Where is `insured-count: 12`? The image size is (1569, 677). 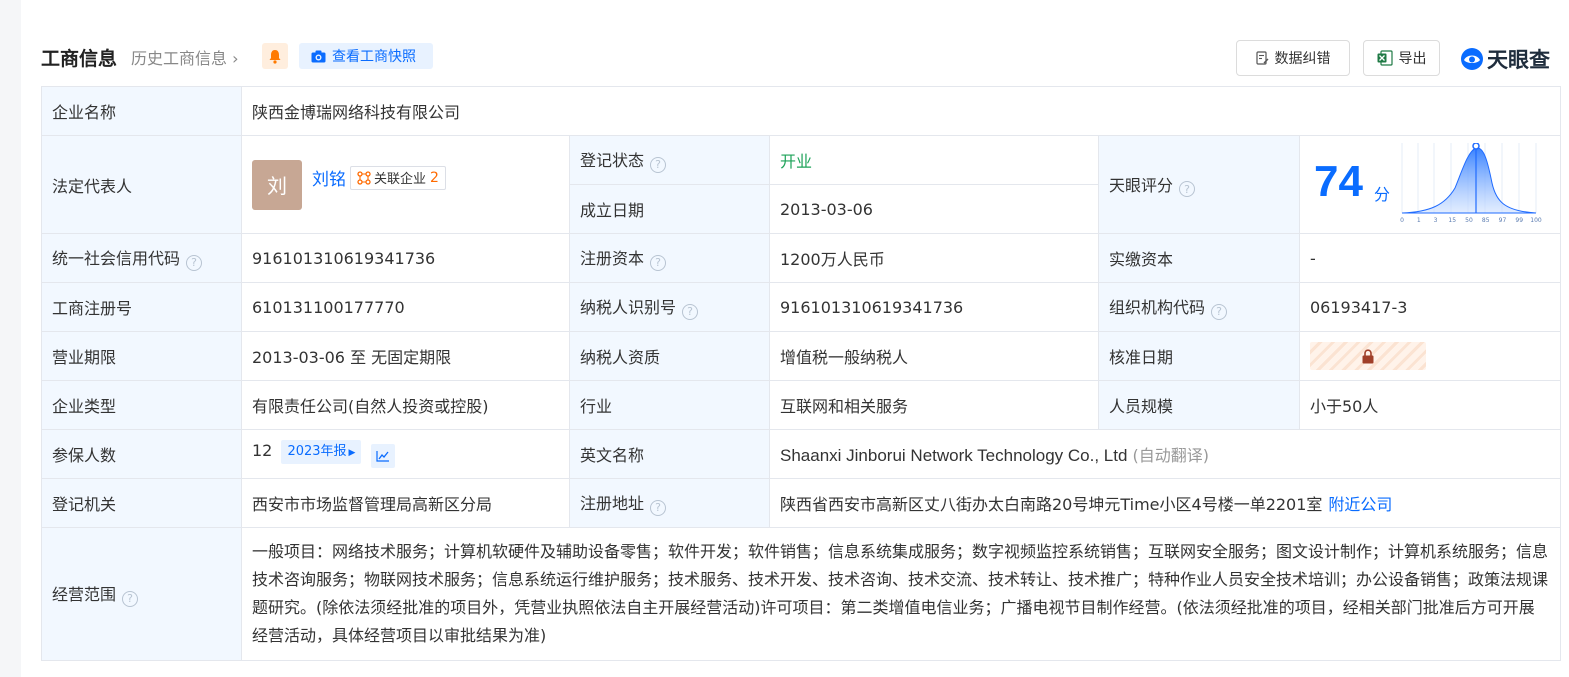 insured-count: 12 is located at coordinates (262, 450).